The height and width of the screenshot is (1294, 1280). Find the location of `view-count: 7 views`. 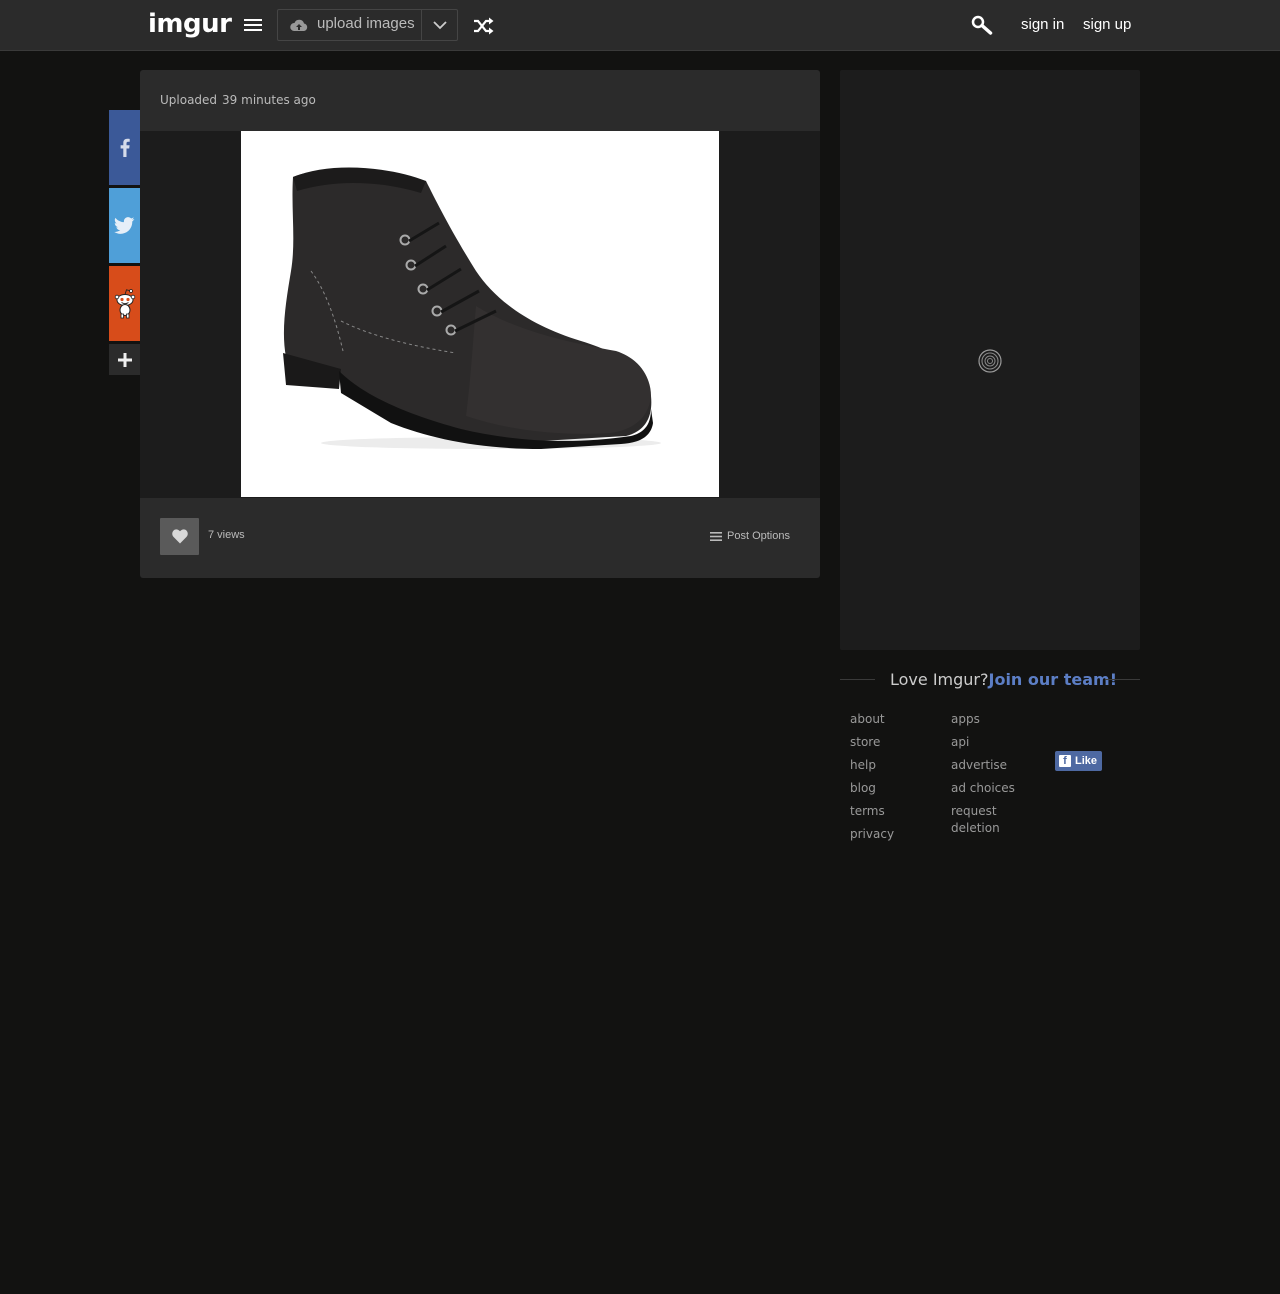

view-count: 7 views is located at coordinates (226, 535).